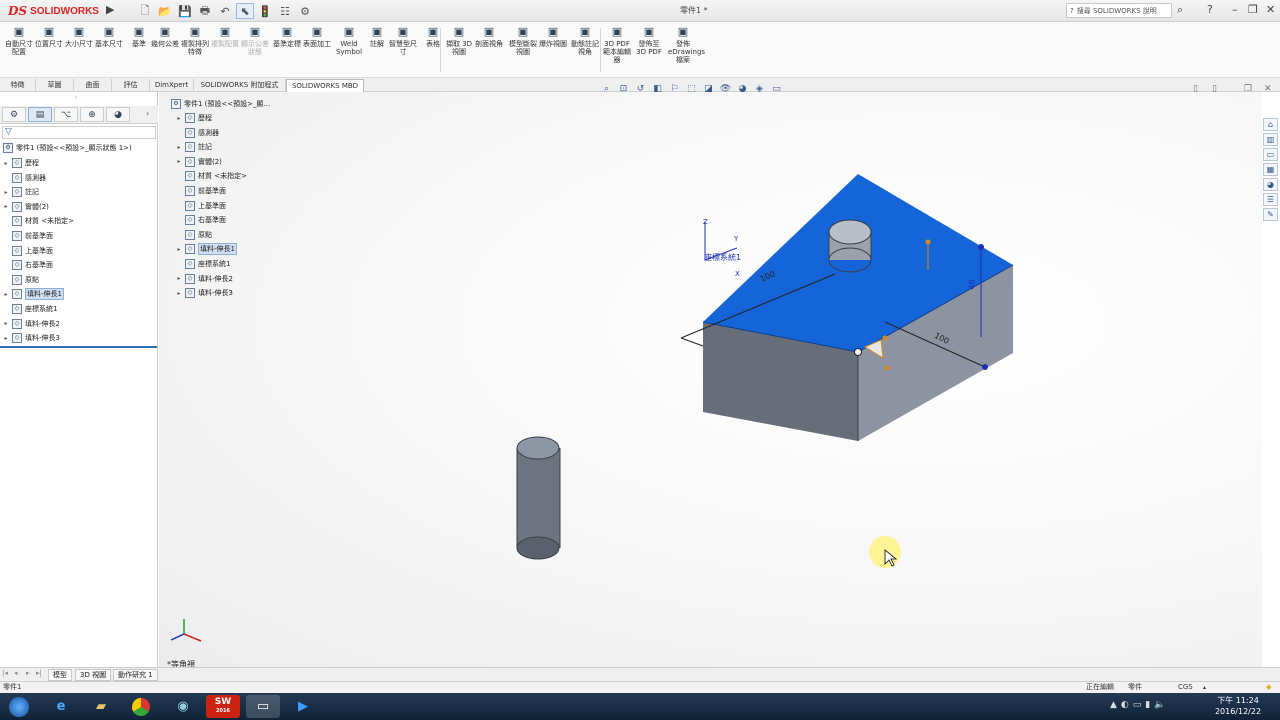 The image size is (1280, 720). Describe the element at coordinates (1180, 10) in the screenshot. I see `search-icon: ⌕` at that location.